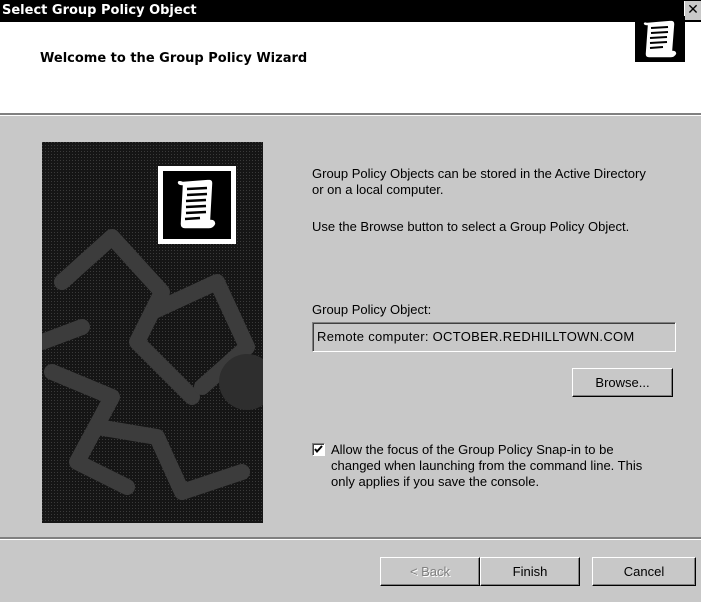 The height and width of the screenshot is (602, 701). I want to click on gpo-field-value: Remote computer: OCTOBER.REDHILLTOWN.COM, so click(476, 336).